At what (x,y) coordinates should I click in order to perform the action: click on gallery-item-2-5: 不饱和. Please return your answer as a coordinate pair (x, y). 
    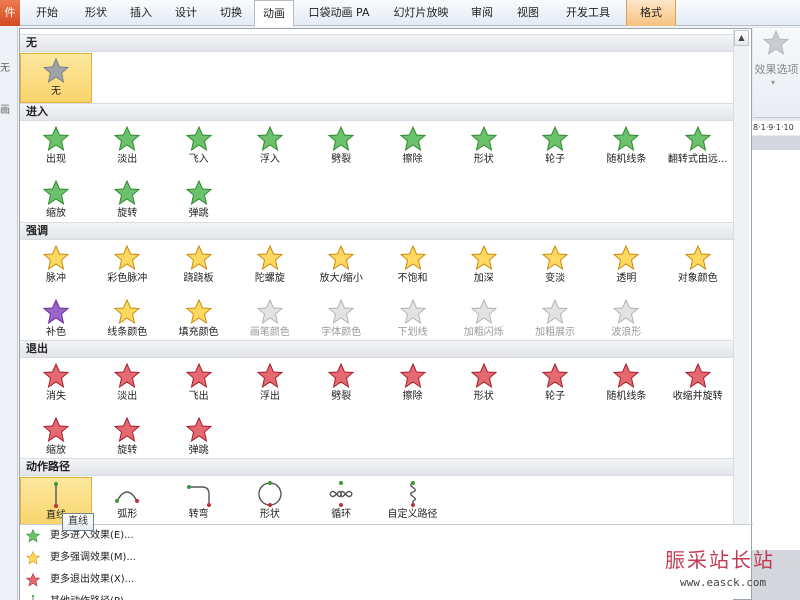
    Looking at the image, I should click on (413, 266).